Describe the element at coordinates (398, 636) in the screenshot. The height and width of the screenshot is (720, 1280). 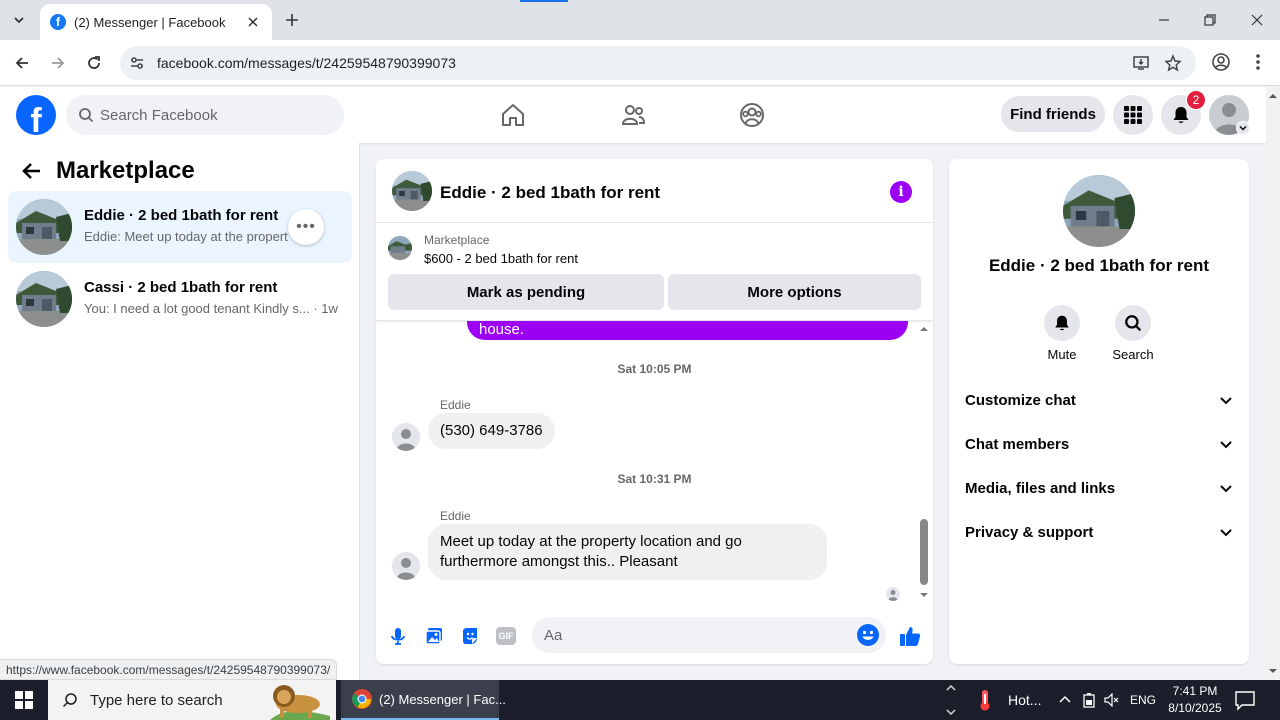
I see `microphone-icon` at that location.